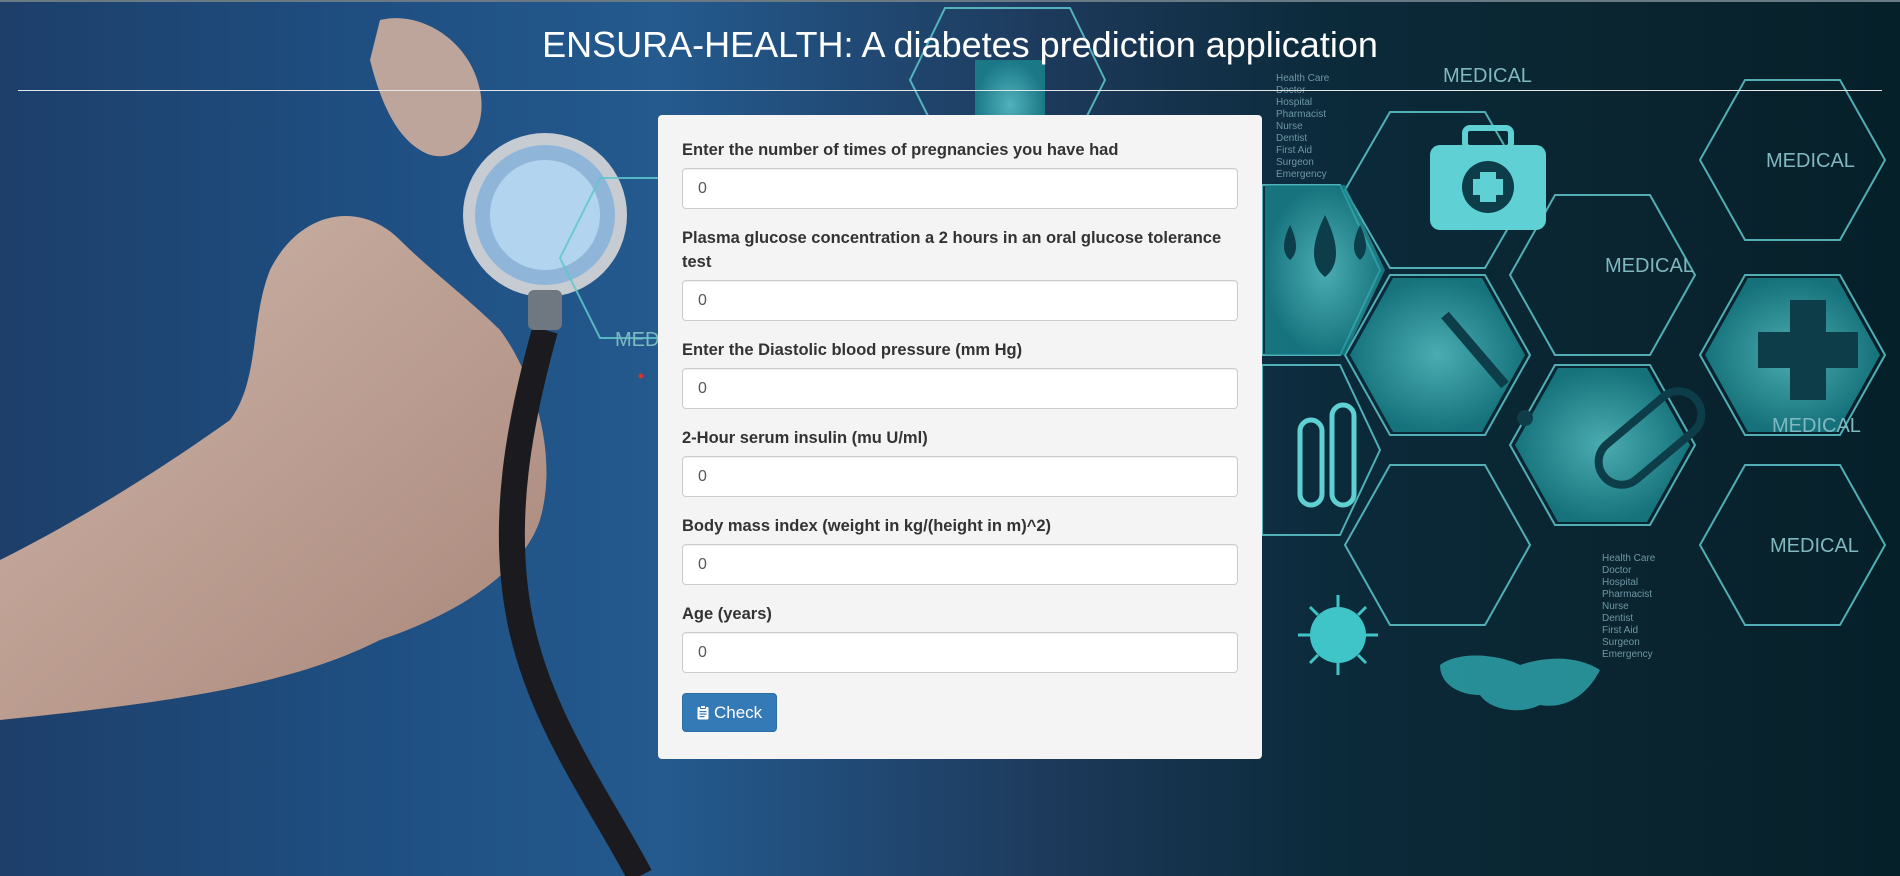 The image size is (1900, 876). I want to click on check-button: Check, so click(730, 712).